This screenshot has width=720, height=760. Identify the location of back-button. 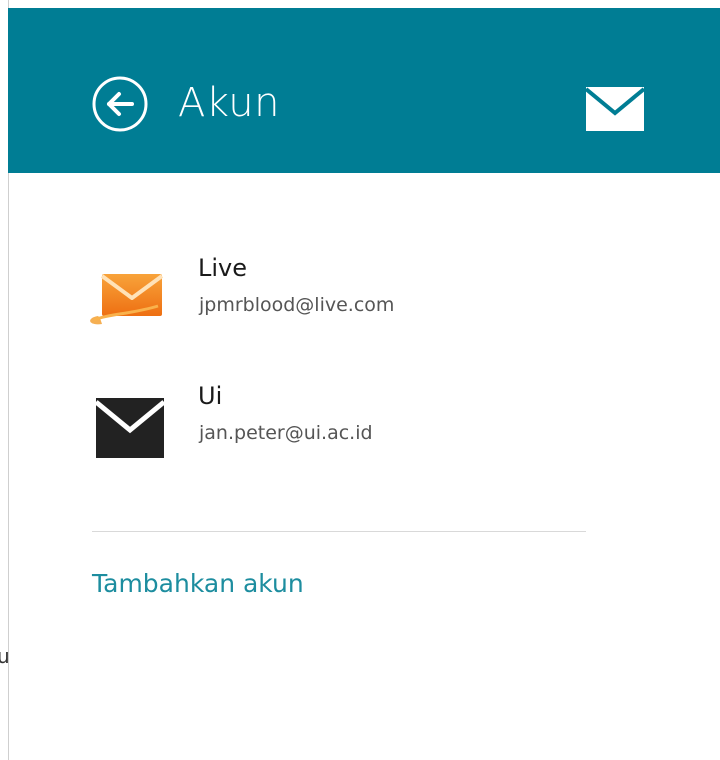
(120, 104).